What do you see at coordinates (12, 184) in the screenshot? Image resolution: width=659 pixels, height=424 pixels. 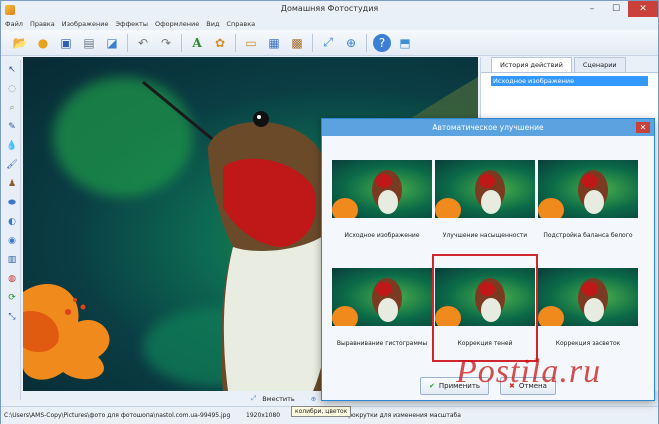 I see `stamp-icon: ♟` at bounding box center [12, 184].